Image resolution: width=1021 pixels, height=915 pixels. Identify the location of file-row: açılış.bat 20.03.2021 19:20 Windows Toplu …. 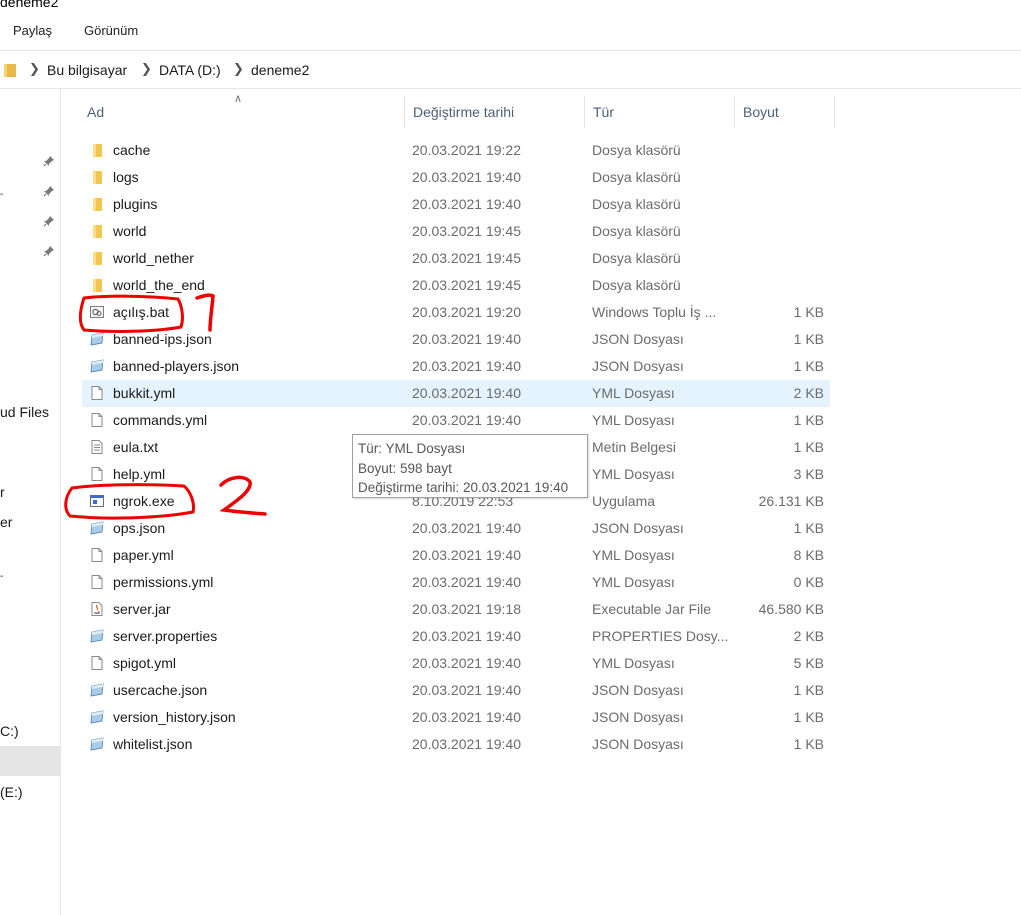
(456, 312).